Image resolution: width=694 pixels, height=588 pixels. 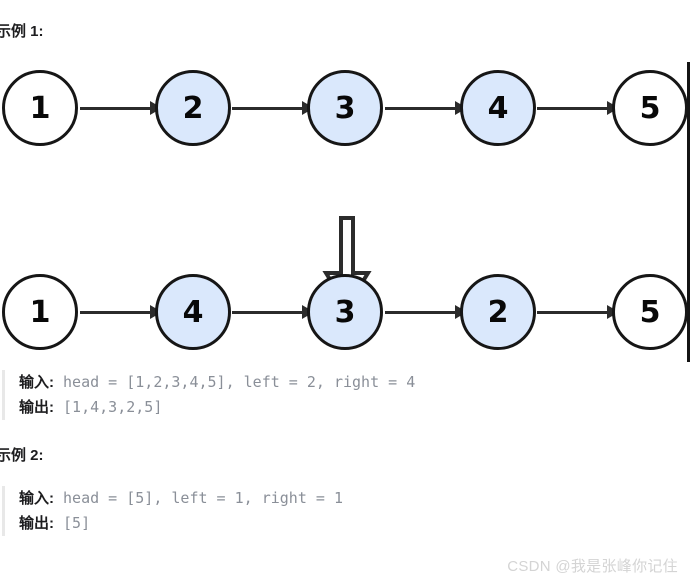 What do you see at coordinates (72, 523) in the screenshot?
I see `output-value: [5]` at bounding box center [72, 523].